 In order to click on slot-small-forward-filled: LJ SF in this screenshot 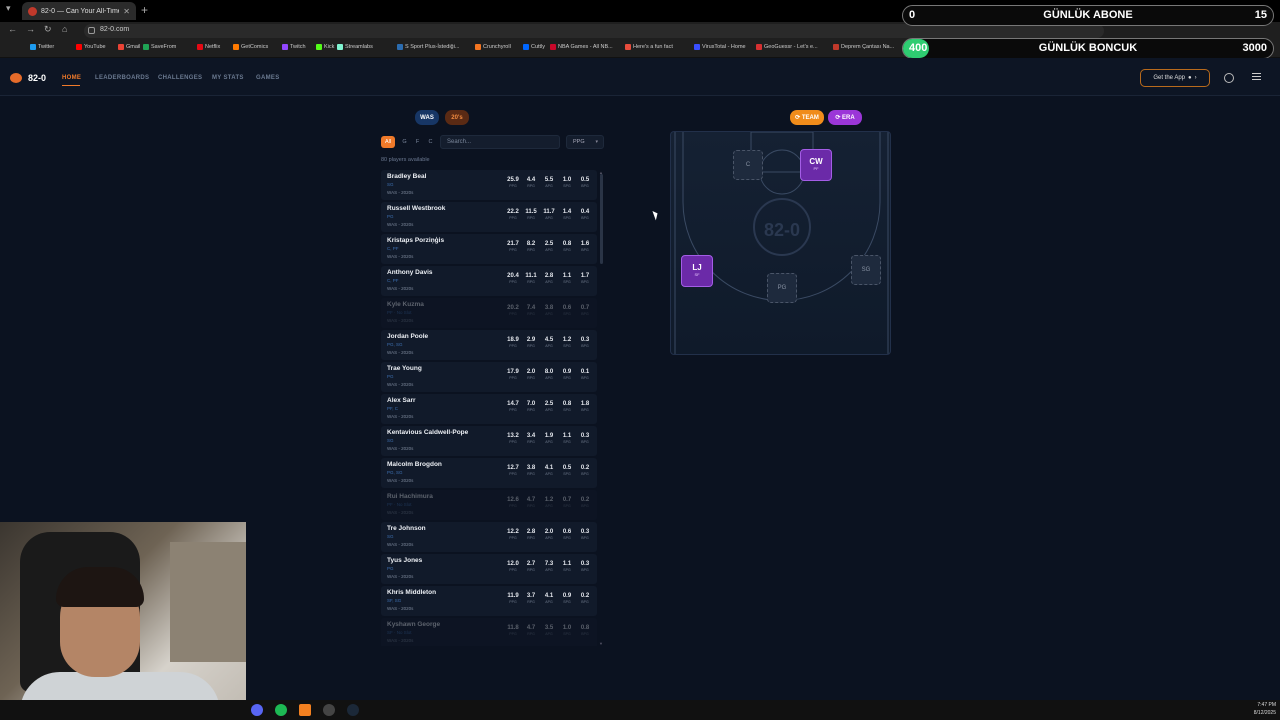, I will do `click(697, 271)`.